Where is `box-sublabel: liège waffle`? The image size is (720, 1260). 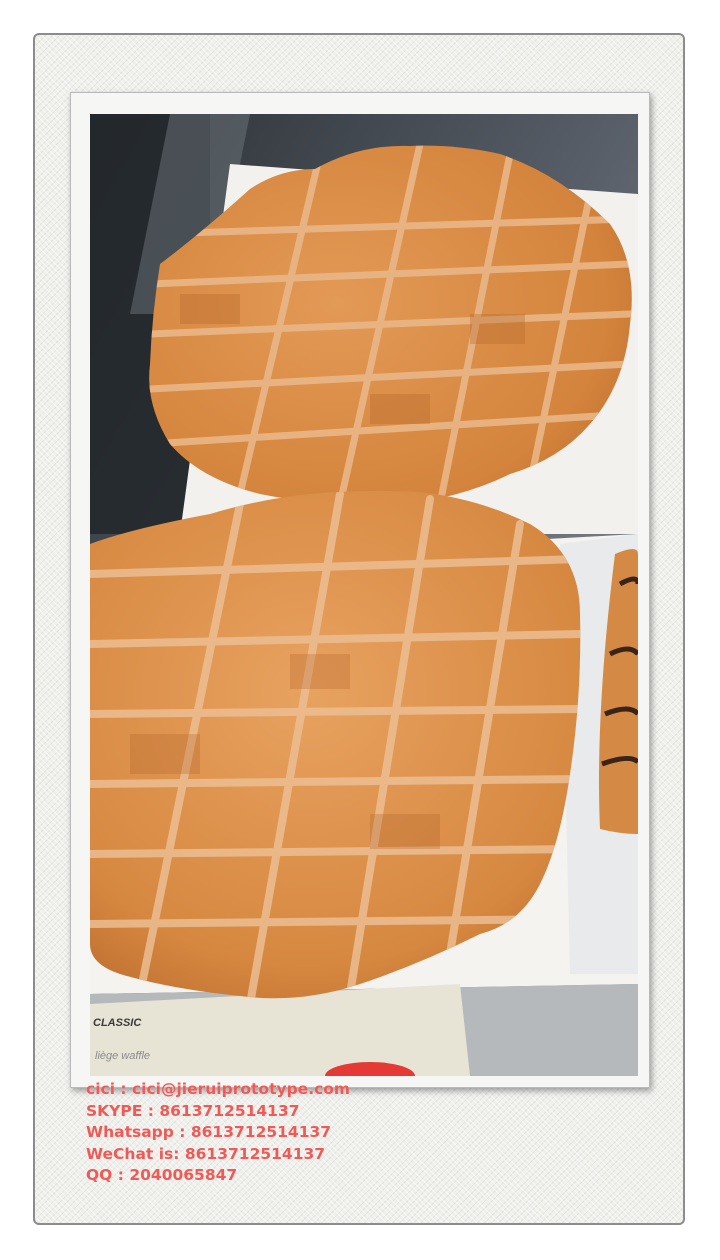 box-sublabel: liège waffle is located at coordinates (122, 1056).